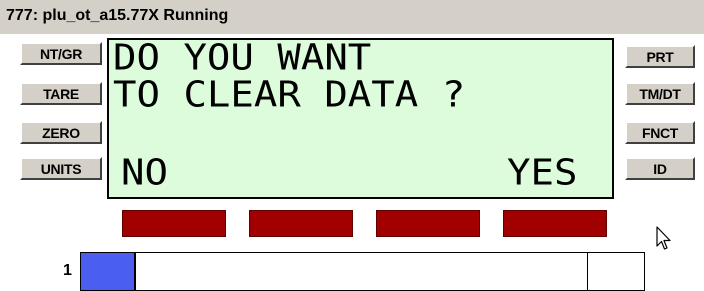 This screenshot has width=704, height=291. I want to click on tmdt-button: TM/DT, so click(660, 93).